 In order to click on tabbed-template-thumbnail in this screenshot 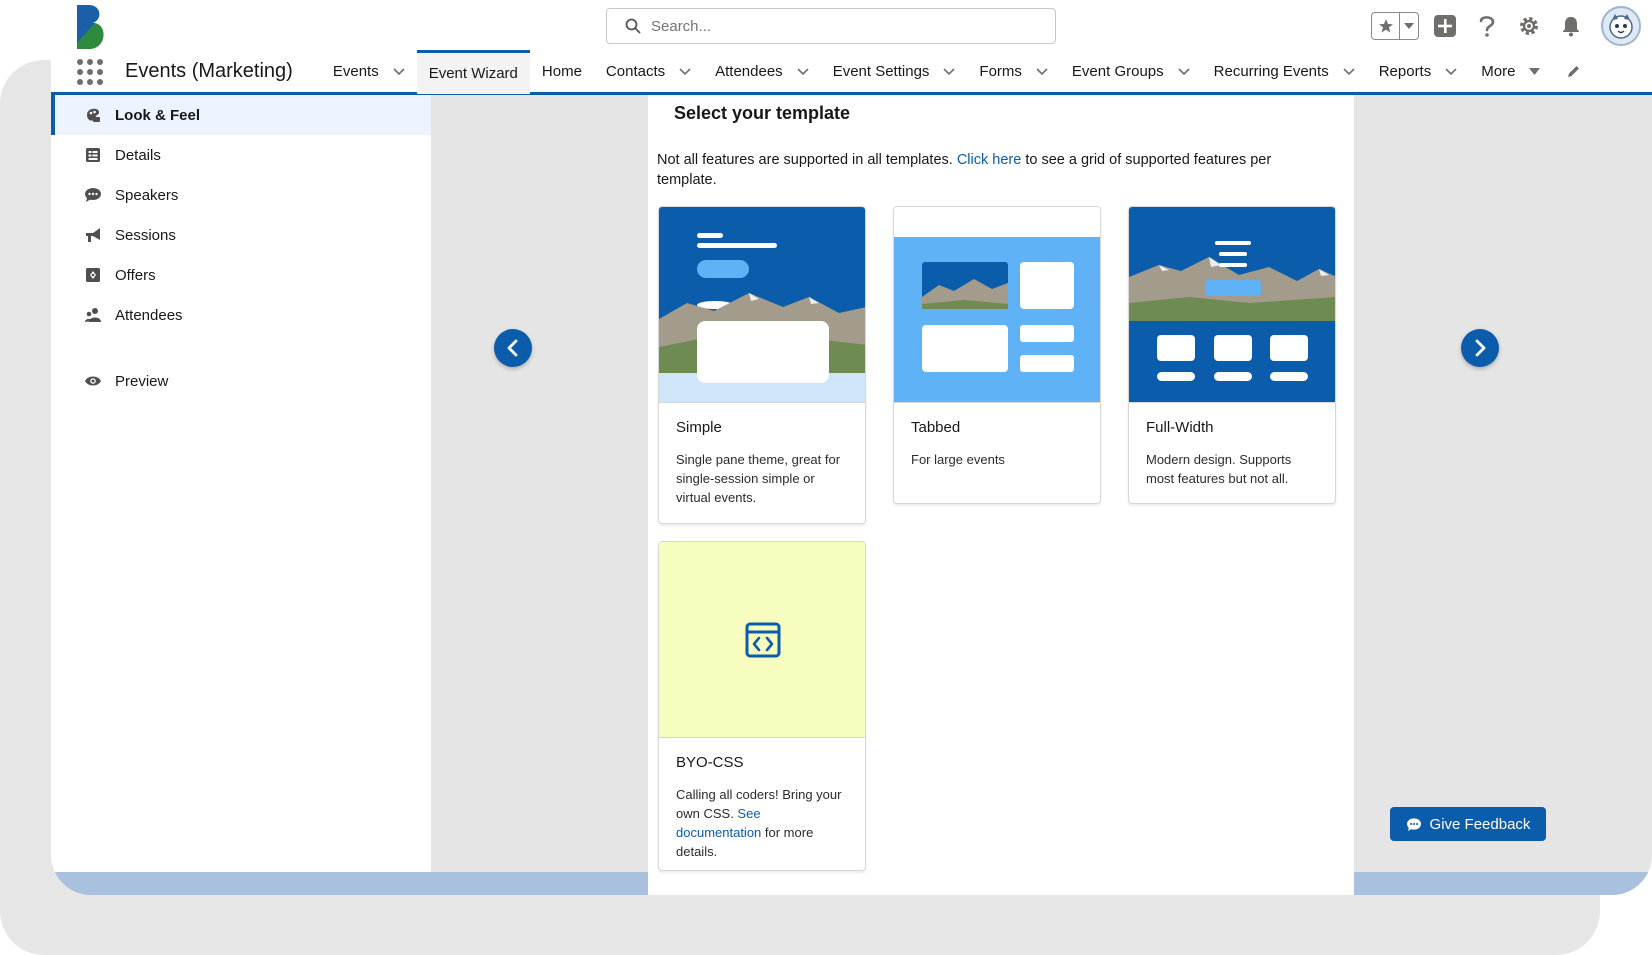, I will do `click(997, 305)`.